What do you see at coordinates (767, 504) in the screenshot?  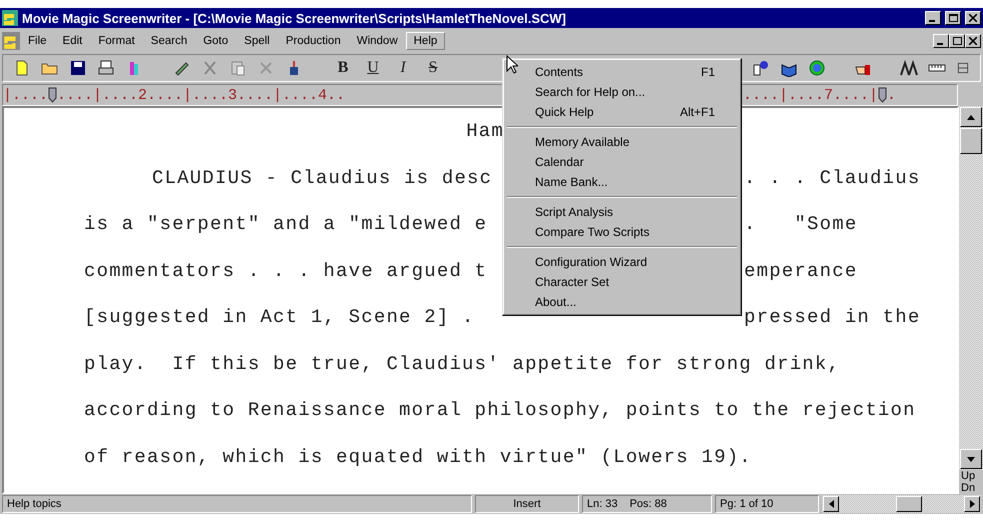 I see `page-indicator: Pg: 1 of 10` at bounding box center [767, 504].